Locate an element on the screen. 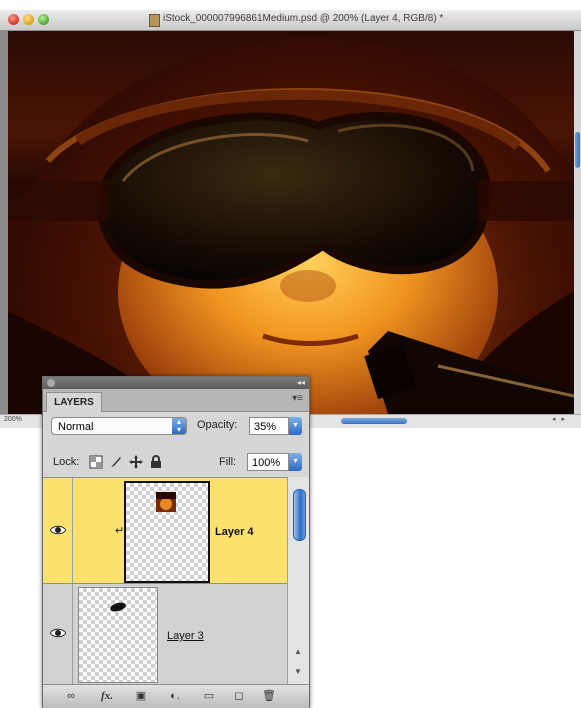 This screenshot has height=708, width=581. fill-input: 100% is located at coordinates (268, 462).